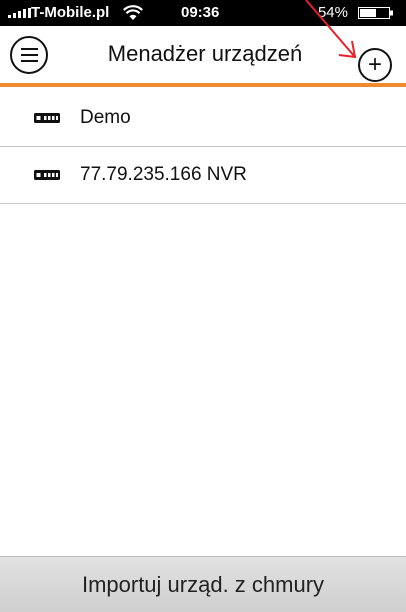  I want to click on device-row-nvr: 77.79.235.166 NVR, so click(203, 175).